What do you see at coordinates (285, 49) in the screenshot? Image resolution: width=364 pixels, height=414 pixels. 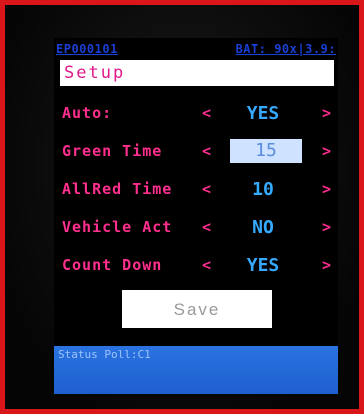 I see `battery-status: BAT: 90x|3.9:` at bounding box center [285, 49].